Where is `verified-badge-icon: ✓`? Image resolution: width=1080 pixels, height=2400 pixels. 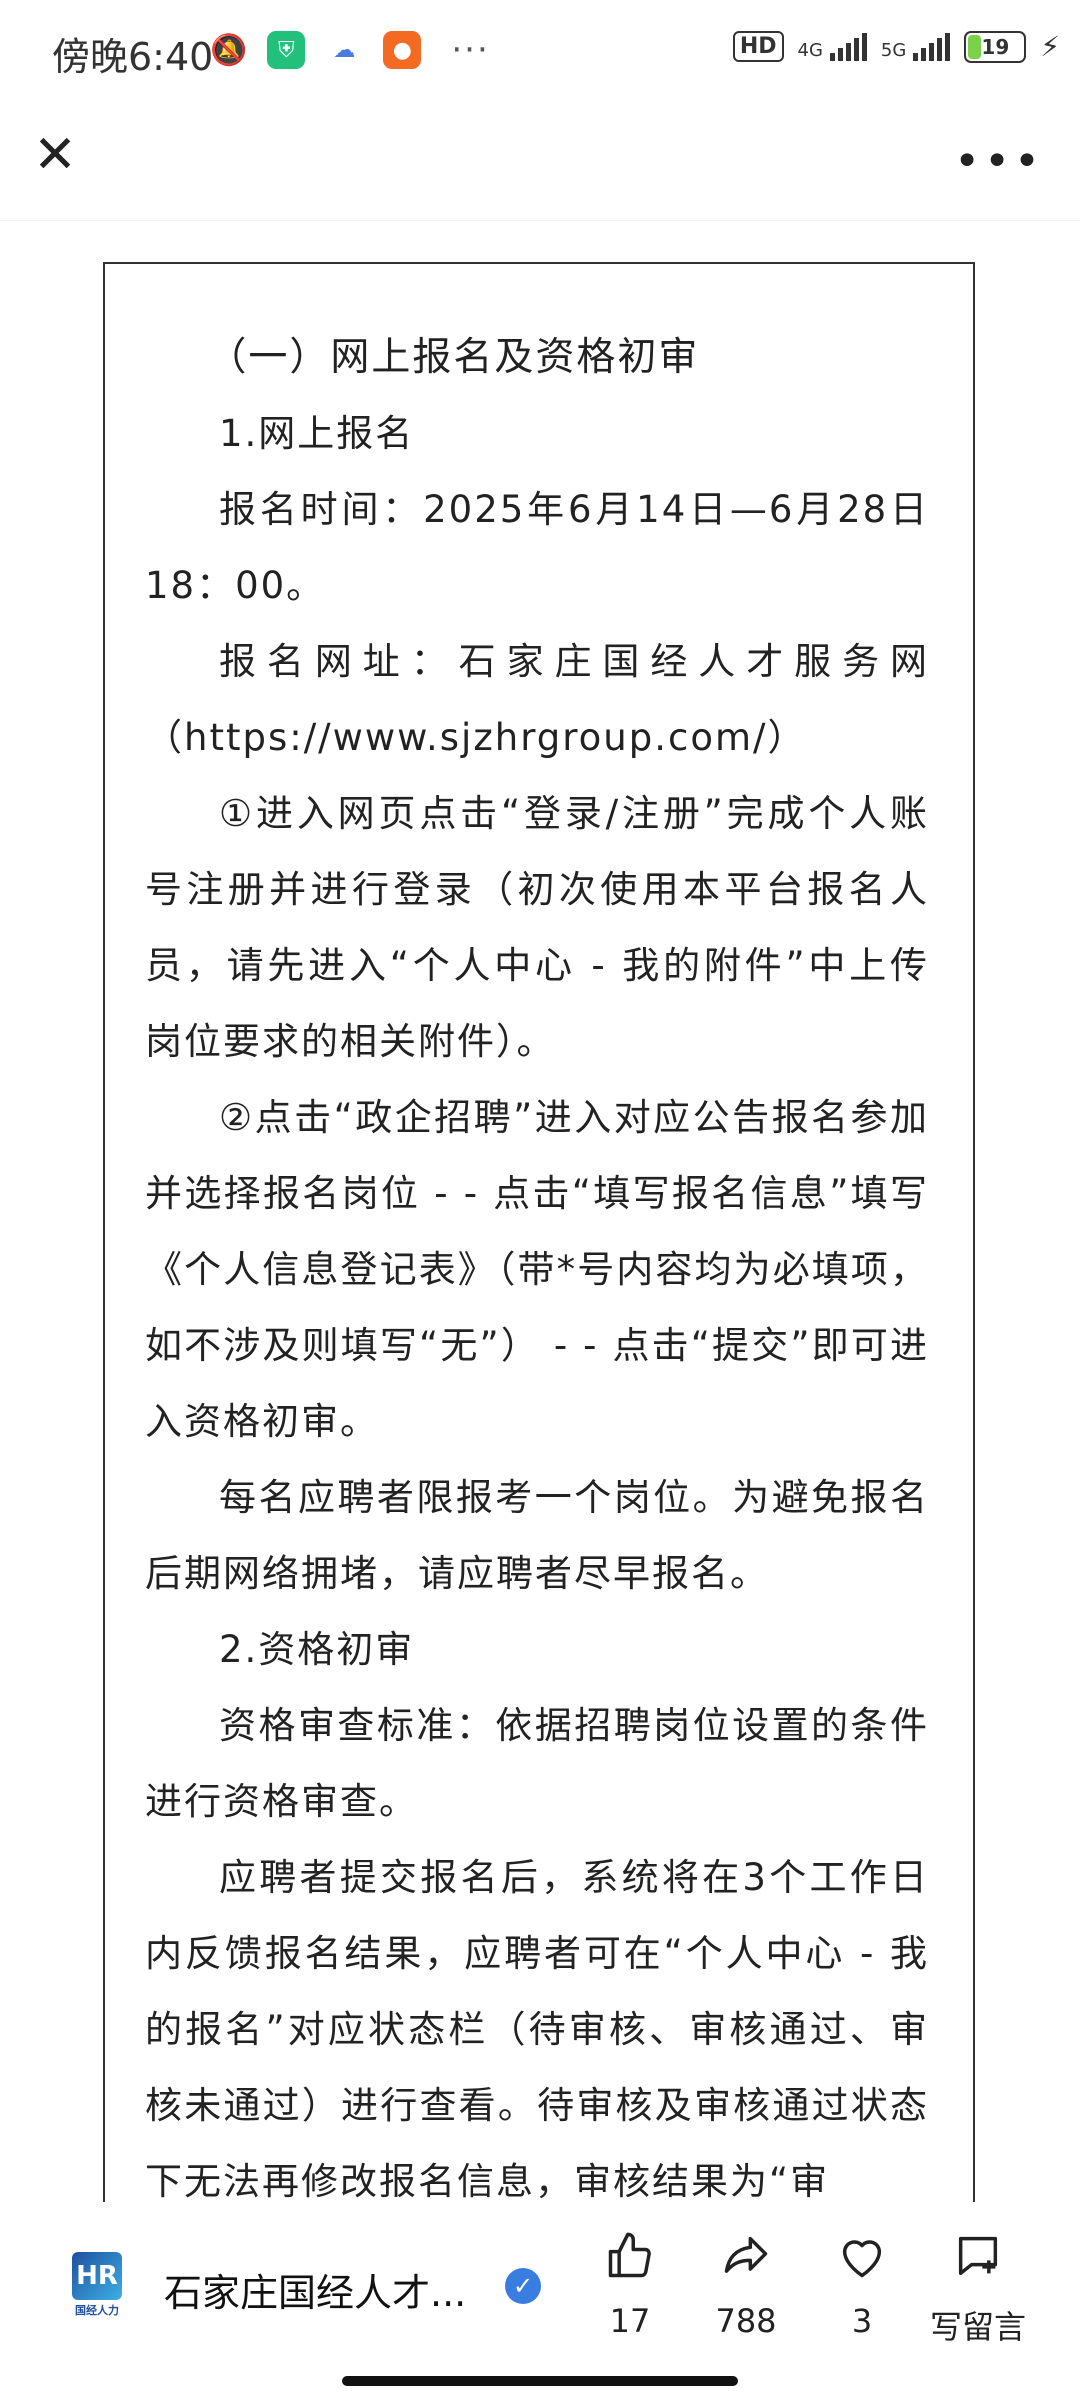 verified-badge-icon: ✓ is located at coordinates (523, 2286).